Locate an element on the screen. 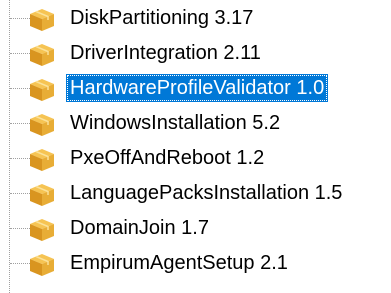 The width and height of the screenshot is (391, 293). tree-item-language-packs-installation: LanguagePacksInstallation 1.5 is located at coordinates (195, 193).